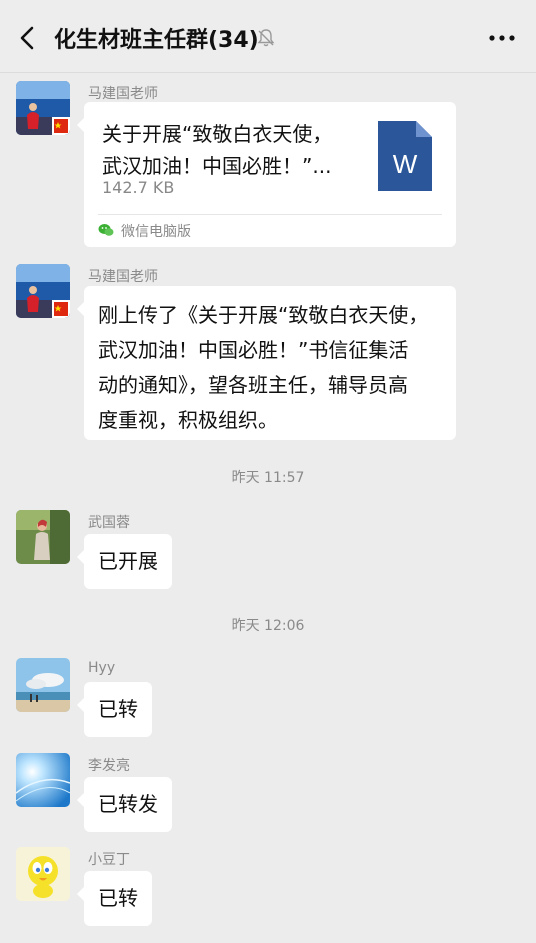 This screenshot has width=536, height=943. I want to click on message-line: 刚上传了《关于开展“致敬白衣天使，, so click(263, 315).